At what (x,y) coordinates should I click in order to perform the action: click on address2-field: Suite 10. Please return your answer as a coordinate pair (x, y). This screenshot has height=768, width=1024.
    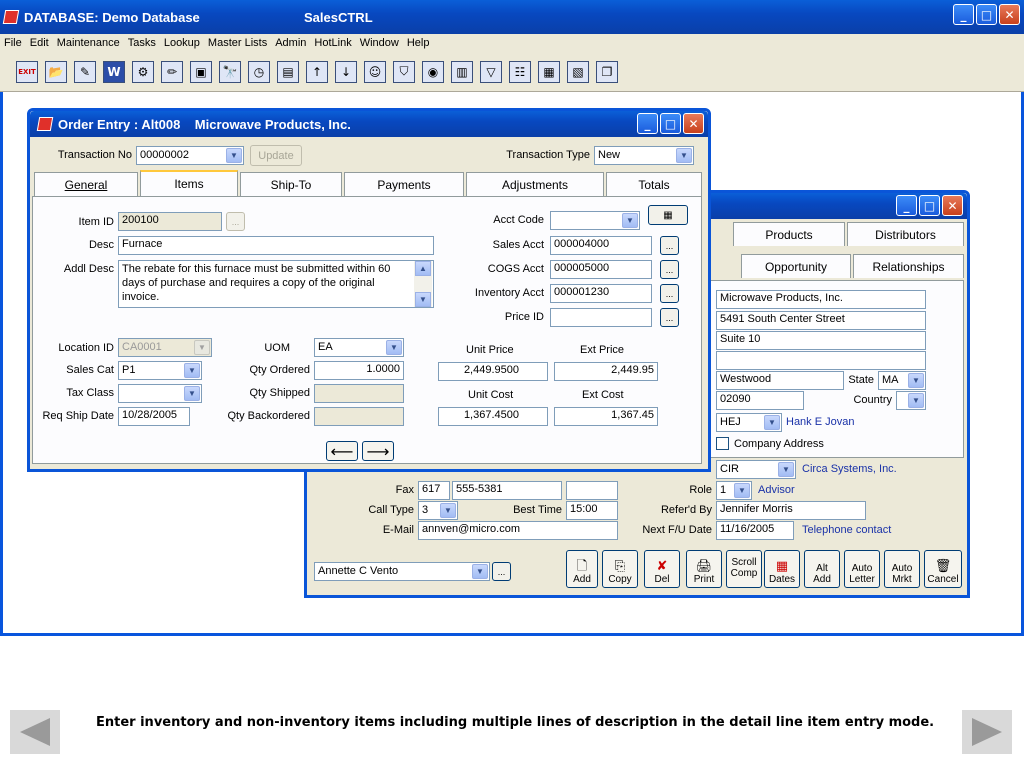
    Looking at the image, I should click on (821, 340).